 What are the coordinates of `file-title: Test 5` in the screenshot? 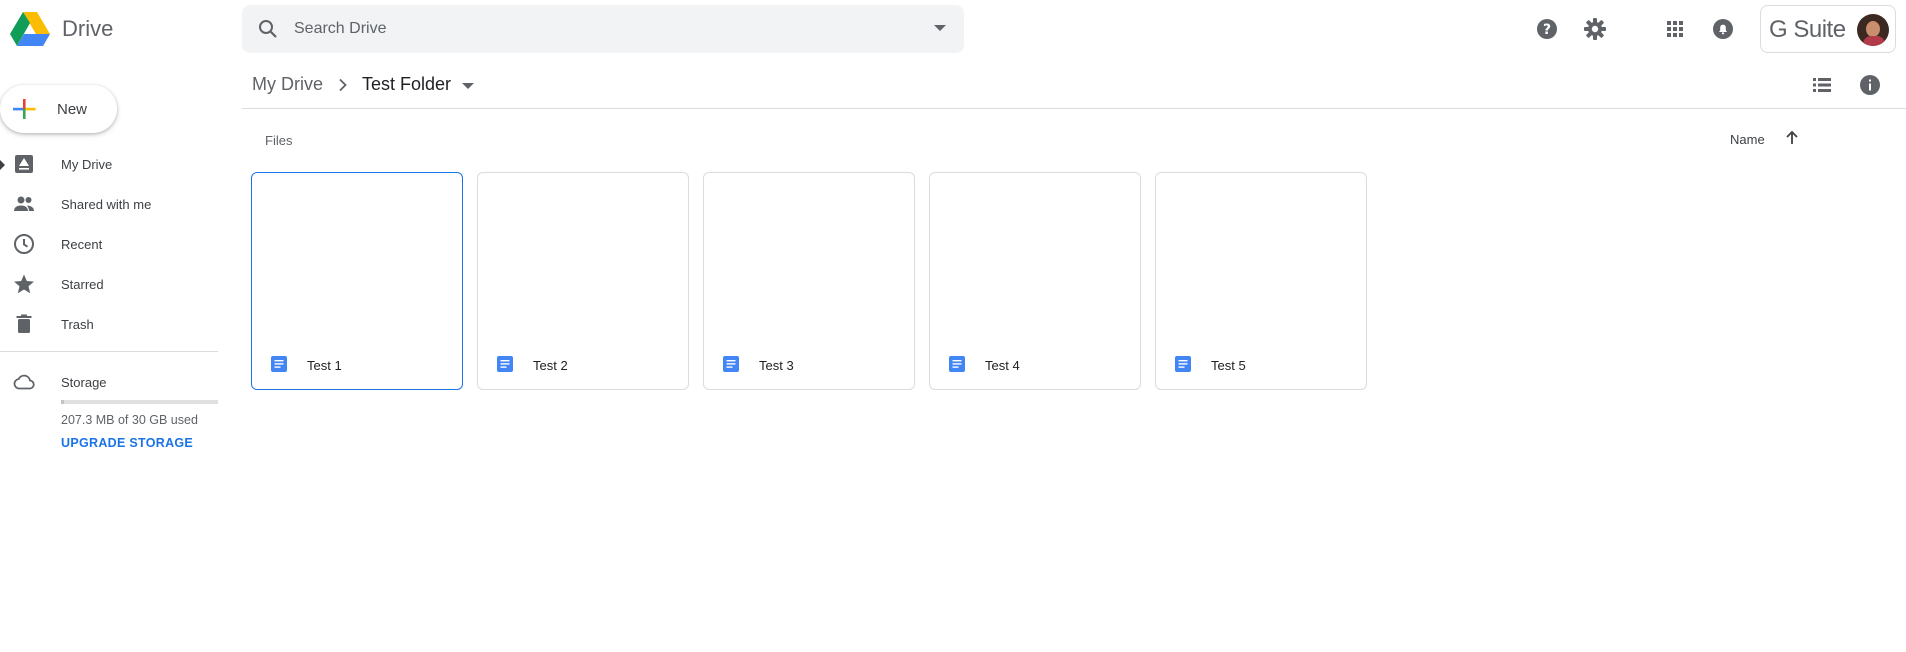 It's located at (1228, 365).